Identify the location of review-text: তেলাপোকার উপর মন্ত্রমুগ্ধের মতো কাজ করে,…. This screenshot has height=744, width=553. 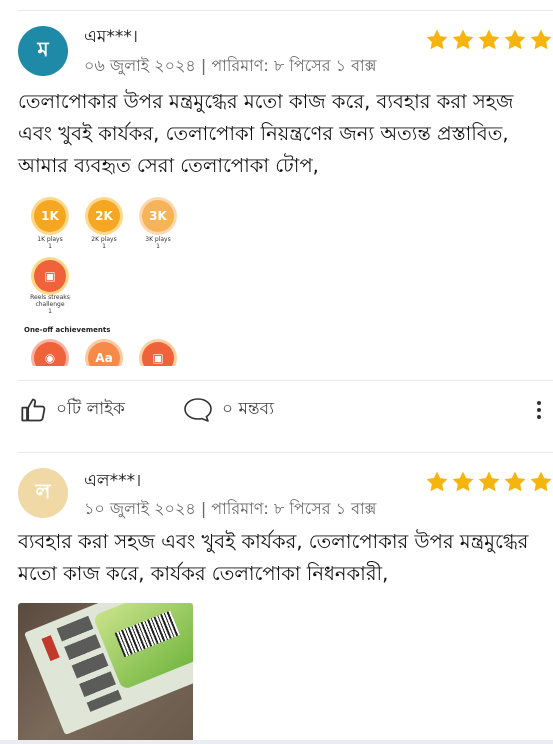
(266, 133).